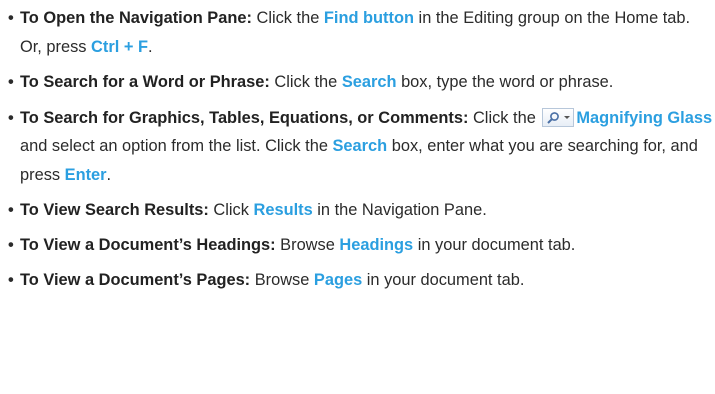 This screenshot has width=715, height=394. Describe the element at coordinates (644, 117) in the screenshot. I see `magnifying-glass-highlight: Magnifying Glass` at that location.